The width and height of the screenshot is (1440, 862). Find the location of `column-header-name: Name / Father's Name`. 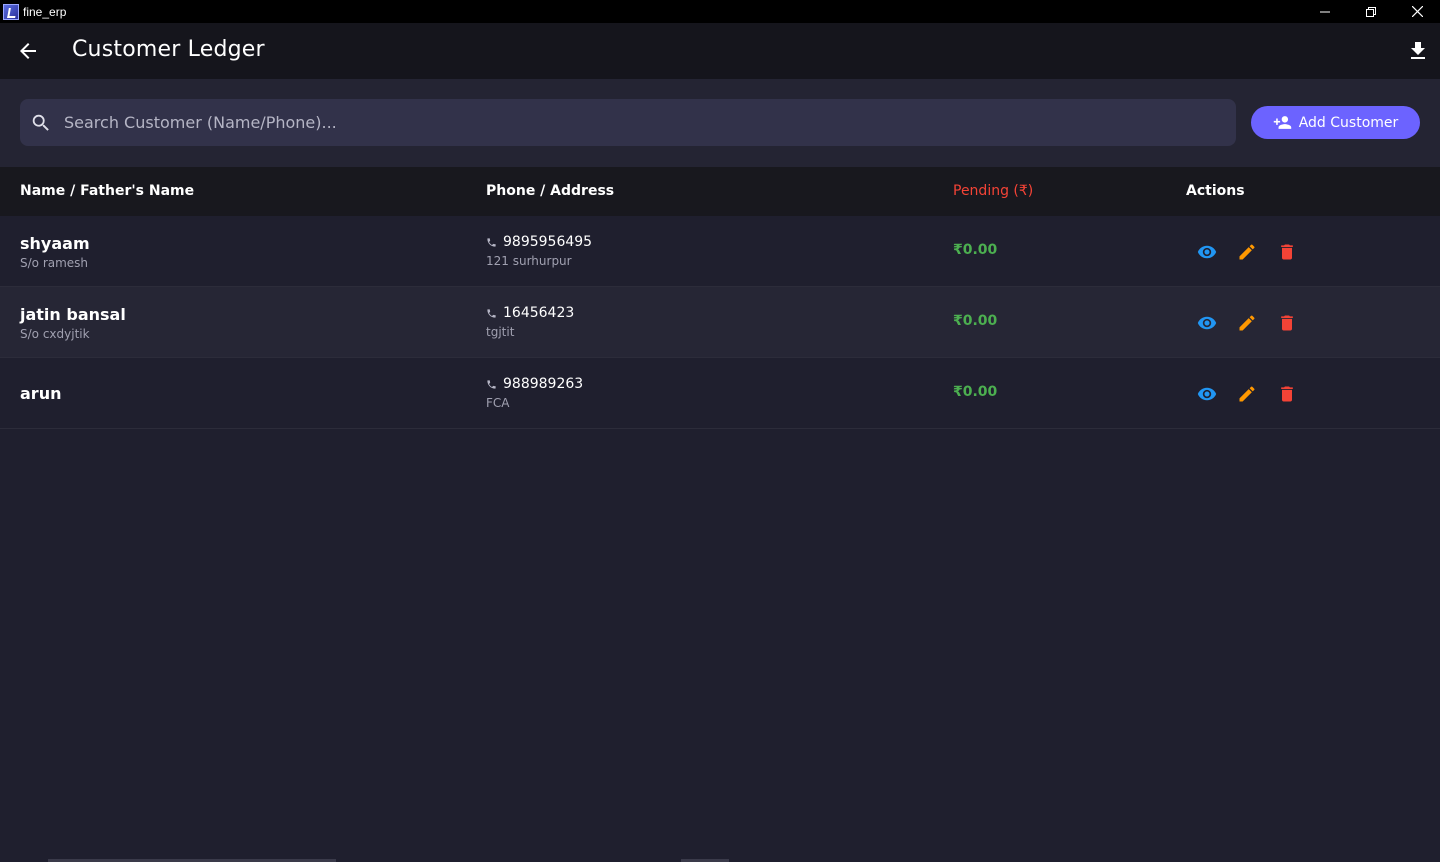

column-header-name: Name / Father's Name is located at coordinates (107, 191).